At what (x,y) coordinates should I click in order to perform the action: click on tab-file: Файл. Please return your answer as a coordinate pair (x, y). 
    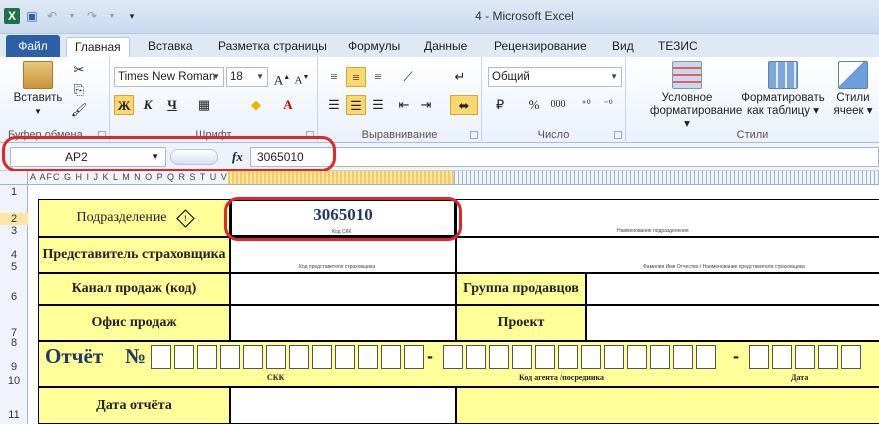
    Looking at the image, I should click on (33, 46).